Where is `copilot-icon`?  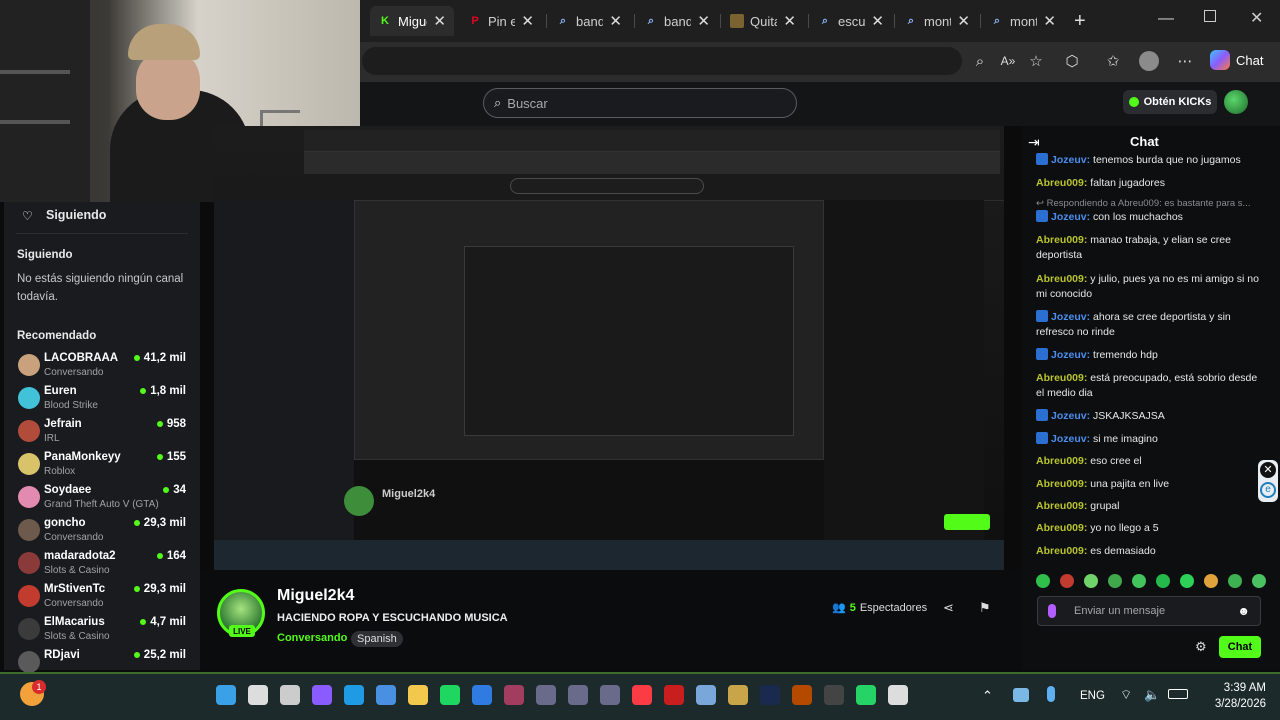 copilot-icon is located at coordinates (322, 695).